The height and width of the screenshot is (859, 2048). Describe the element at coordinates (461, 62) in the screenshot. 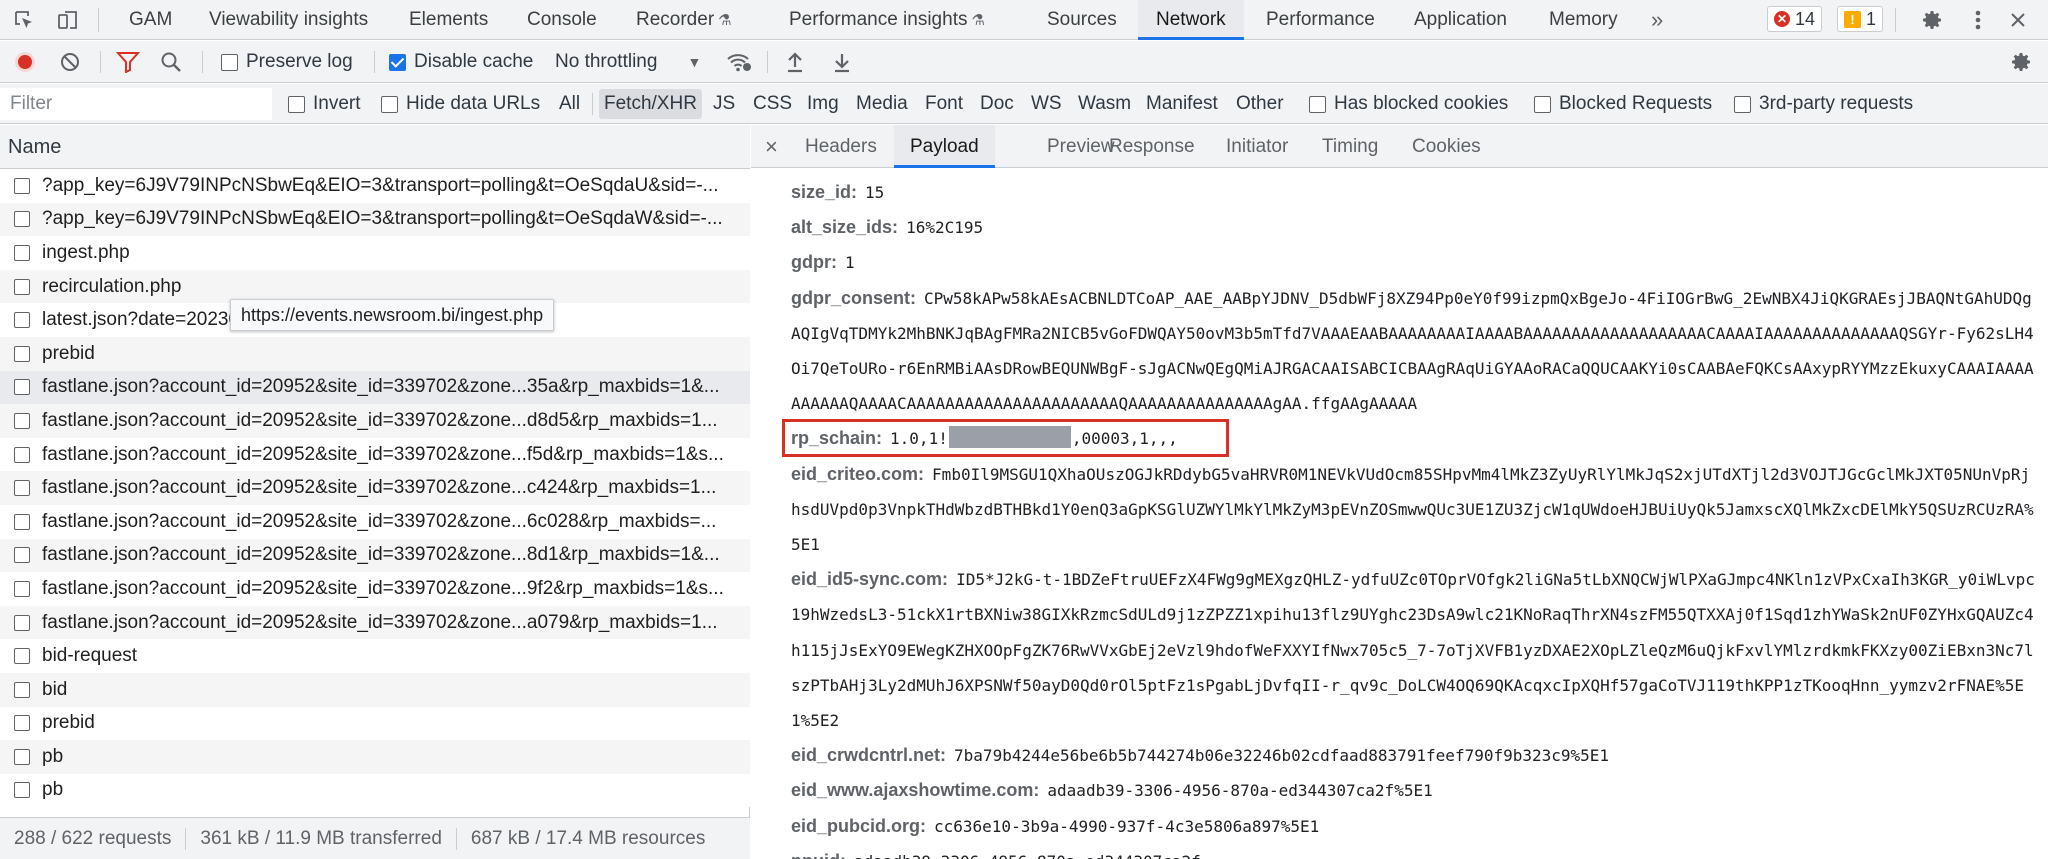

I see `disable-cache-checkbox: Disable cache` at that location.